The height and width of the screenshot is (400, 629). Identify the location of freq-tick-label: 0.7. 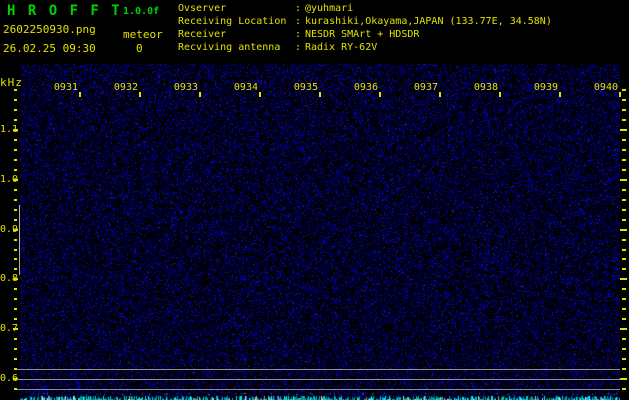
(9, 329).